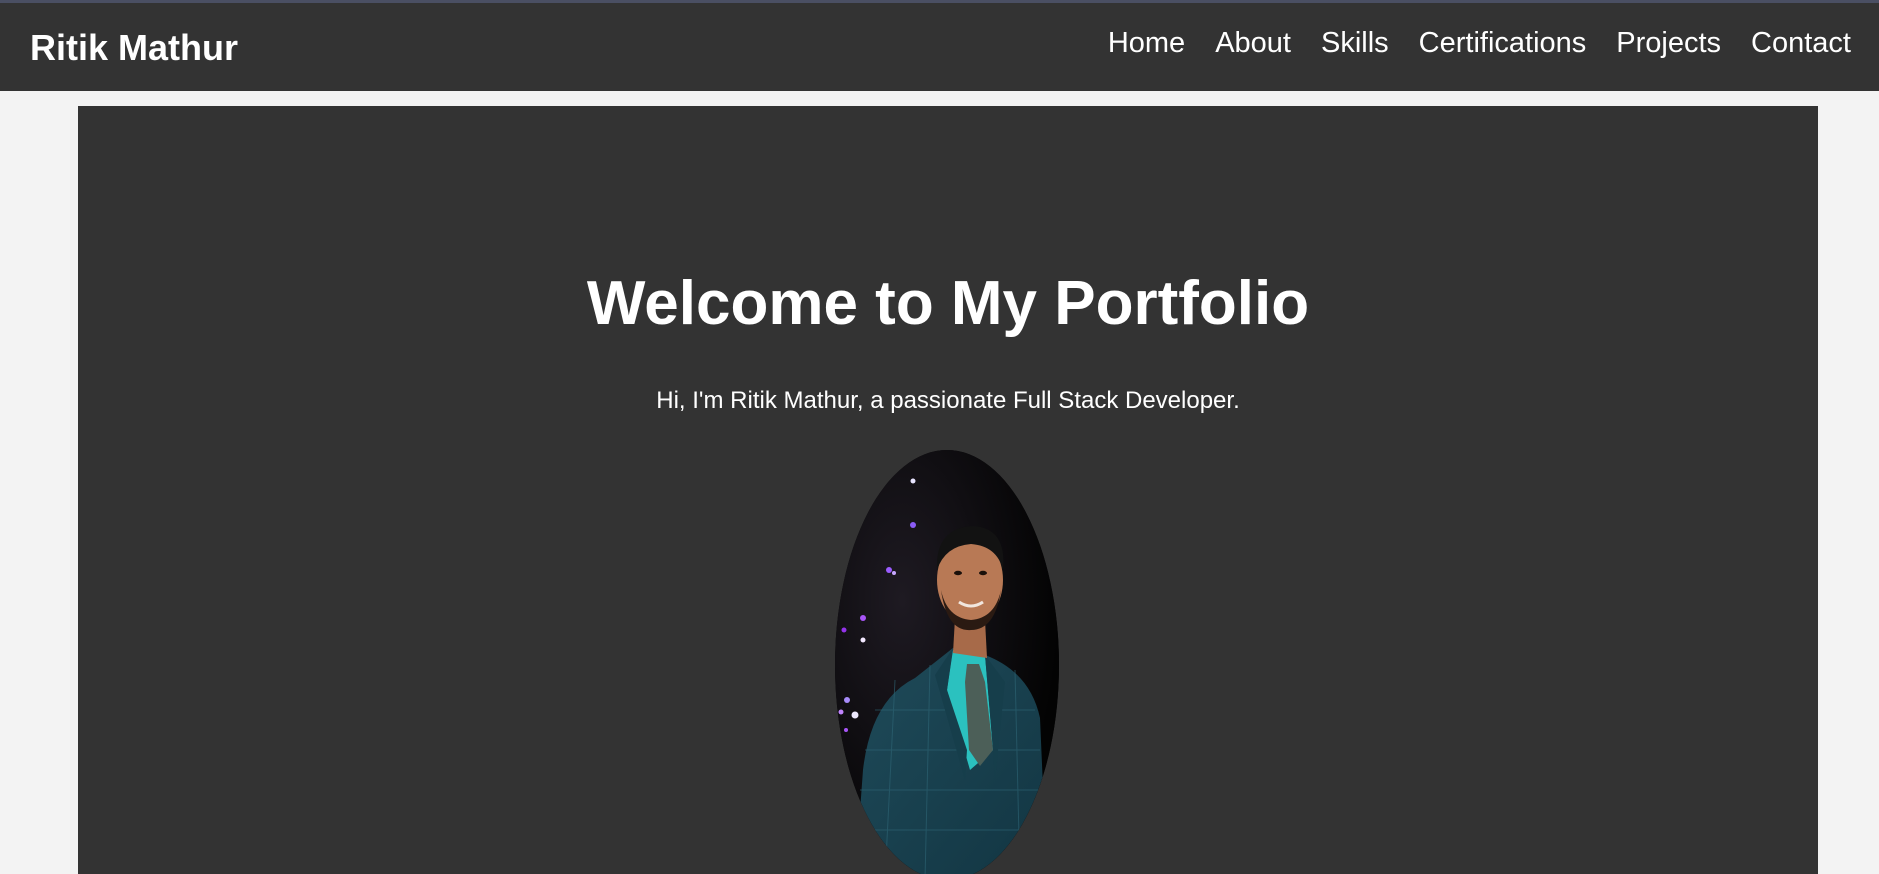  What do you see at coordinates (1355, 43) in the screenshot?
I see `nav-link-skills: Skills` at bounding box center [1355, 43].